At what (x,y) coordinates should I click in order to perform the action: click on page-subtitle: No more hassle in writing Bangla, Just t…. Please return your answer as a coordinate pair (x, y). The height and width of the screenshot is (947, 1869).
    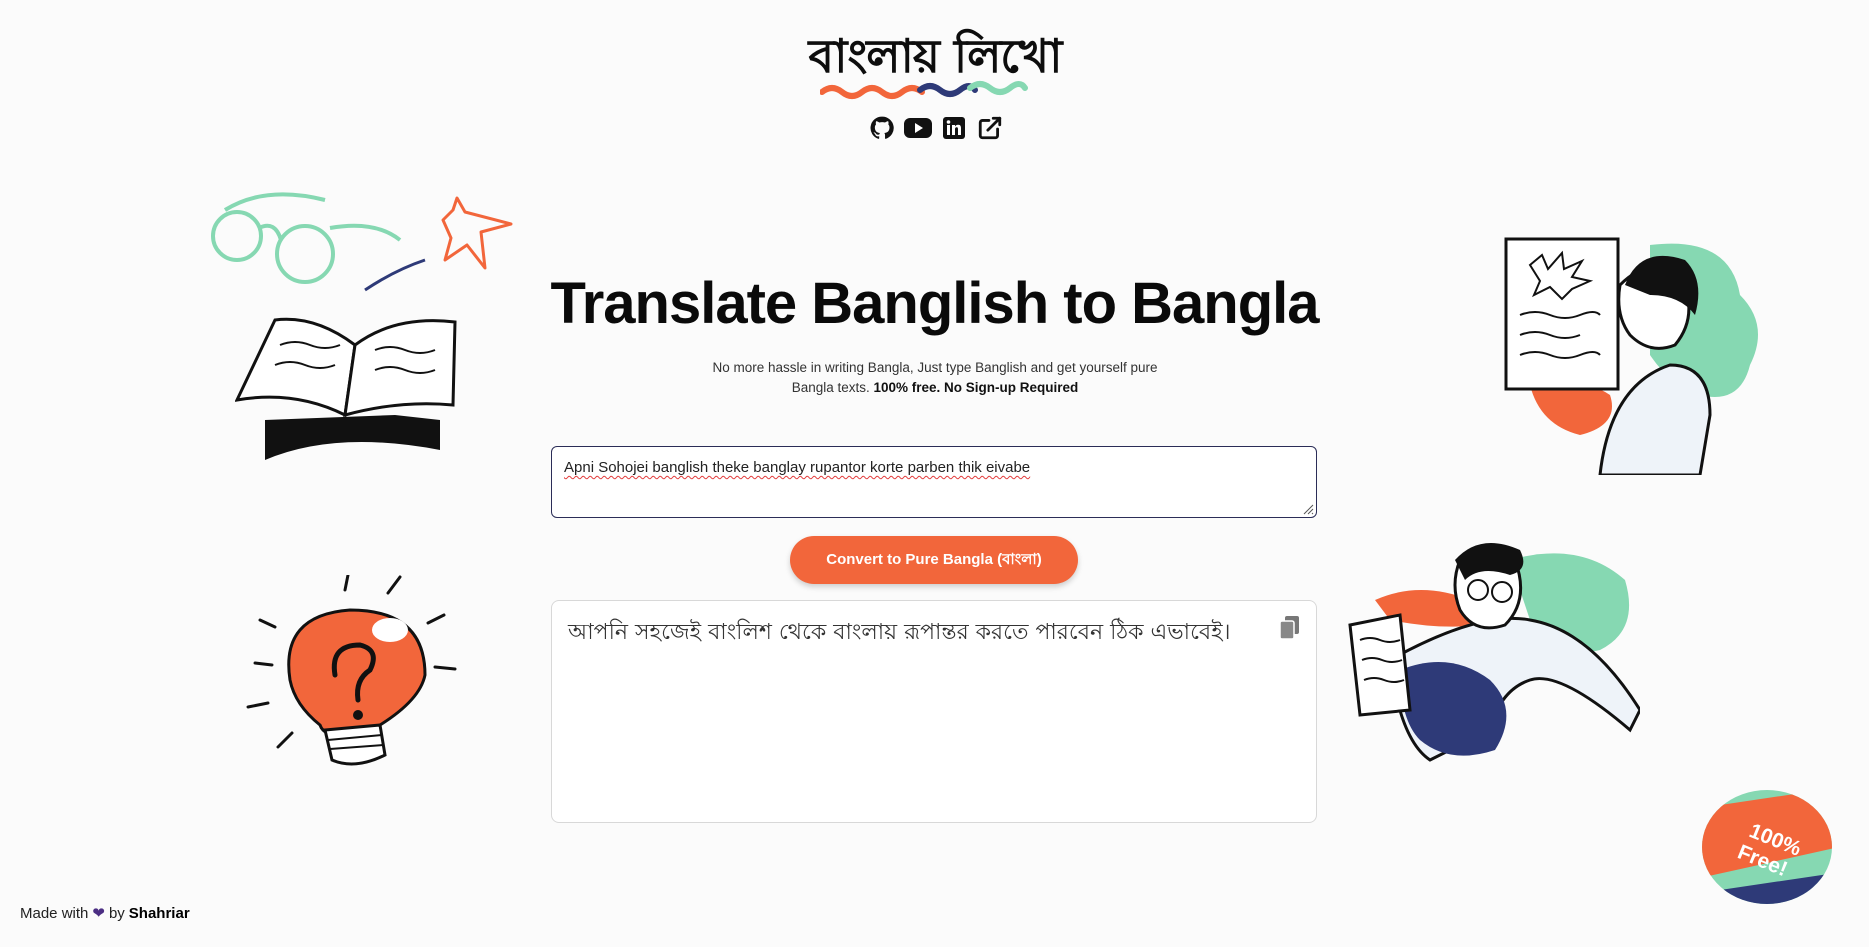
    Looking at the image, I should click on (935, 378).